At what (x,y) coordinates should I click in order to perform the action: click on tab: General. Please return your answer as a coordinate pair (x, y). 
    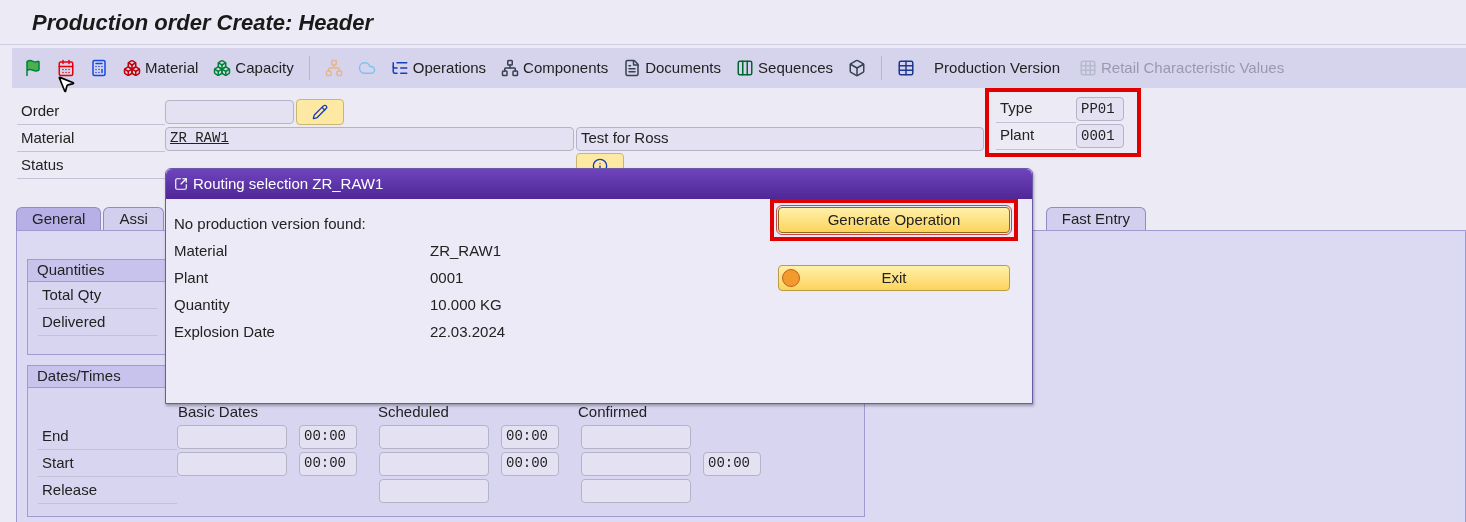
    Looking at the image, I should click on (59, 218).